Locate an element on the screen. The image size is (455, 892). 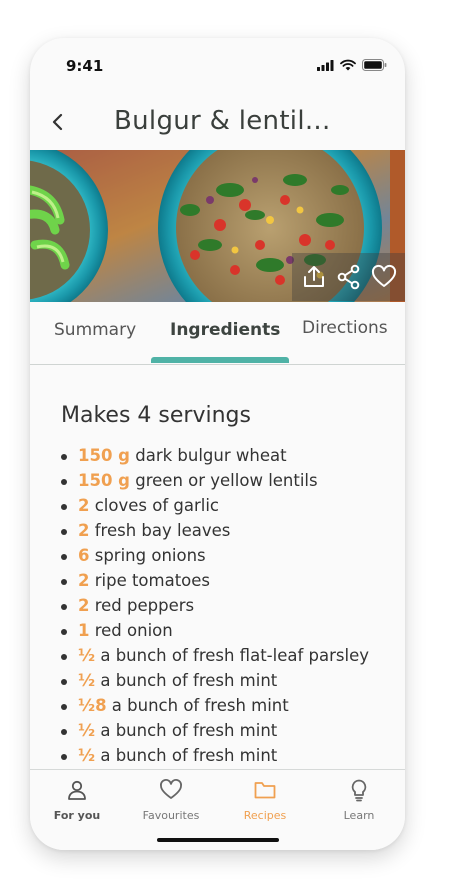
wifi-icon is located at coordinates (348, 65).